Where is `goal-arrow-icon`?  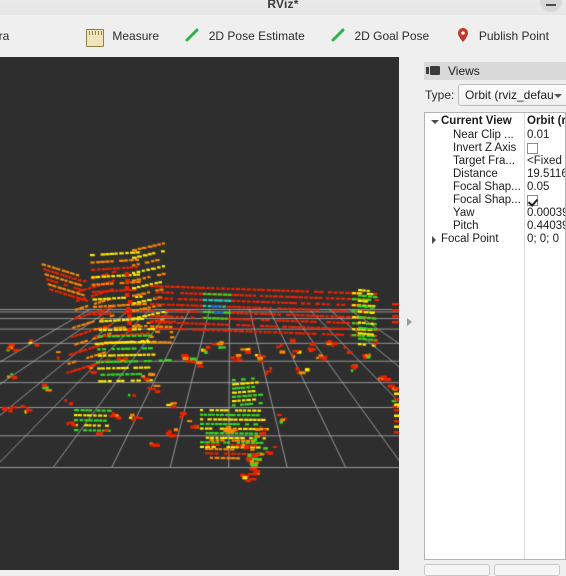 goal-arrow-icon is located at coordinates (338, 35).